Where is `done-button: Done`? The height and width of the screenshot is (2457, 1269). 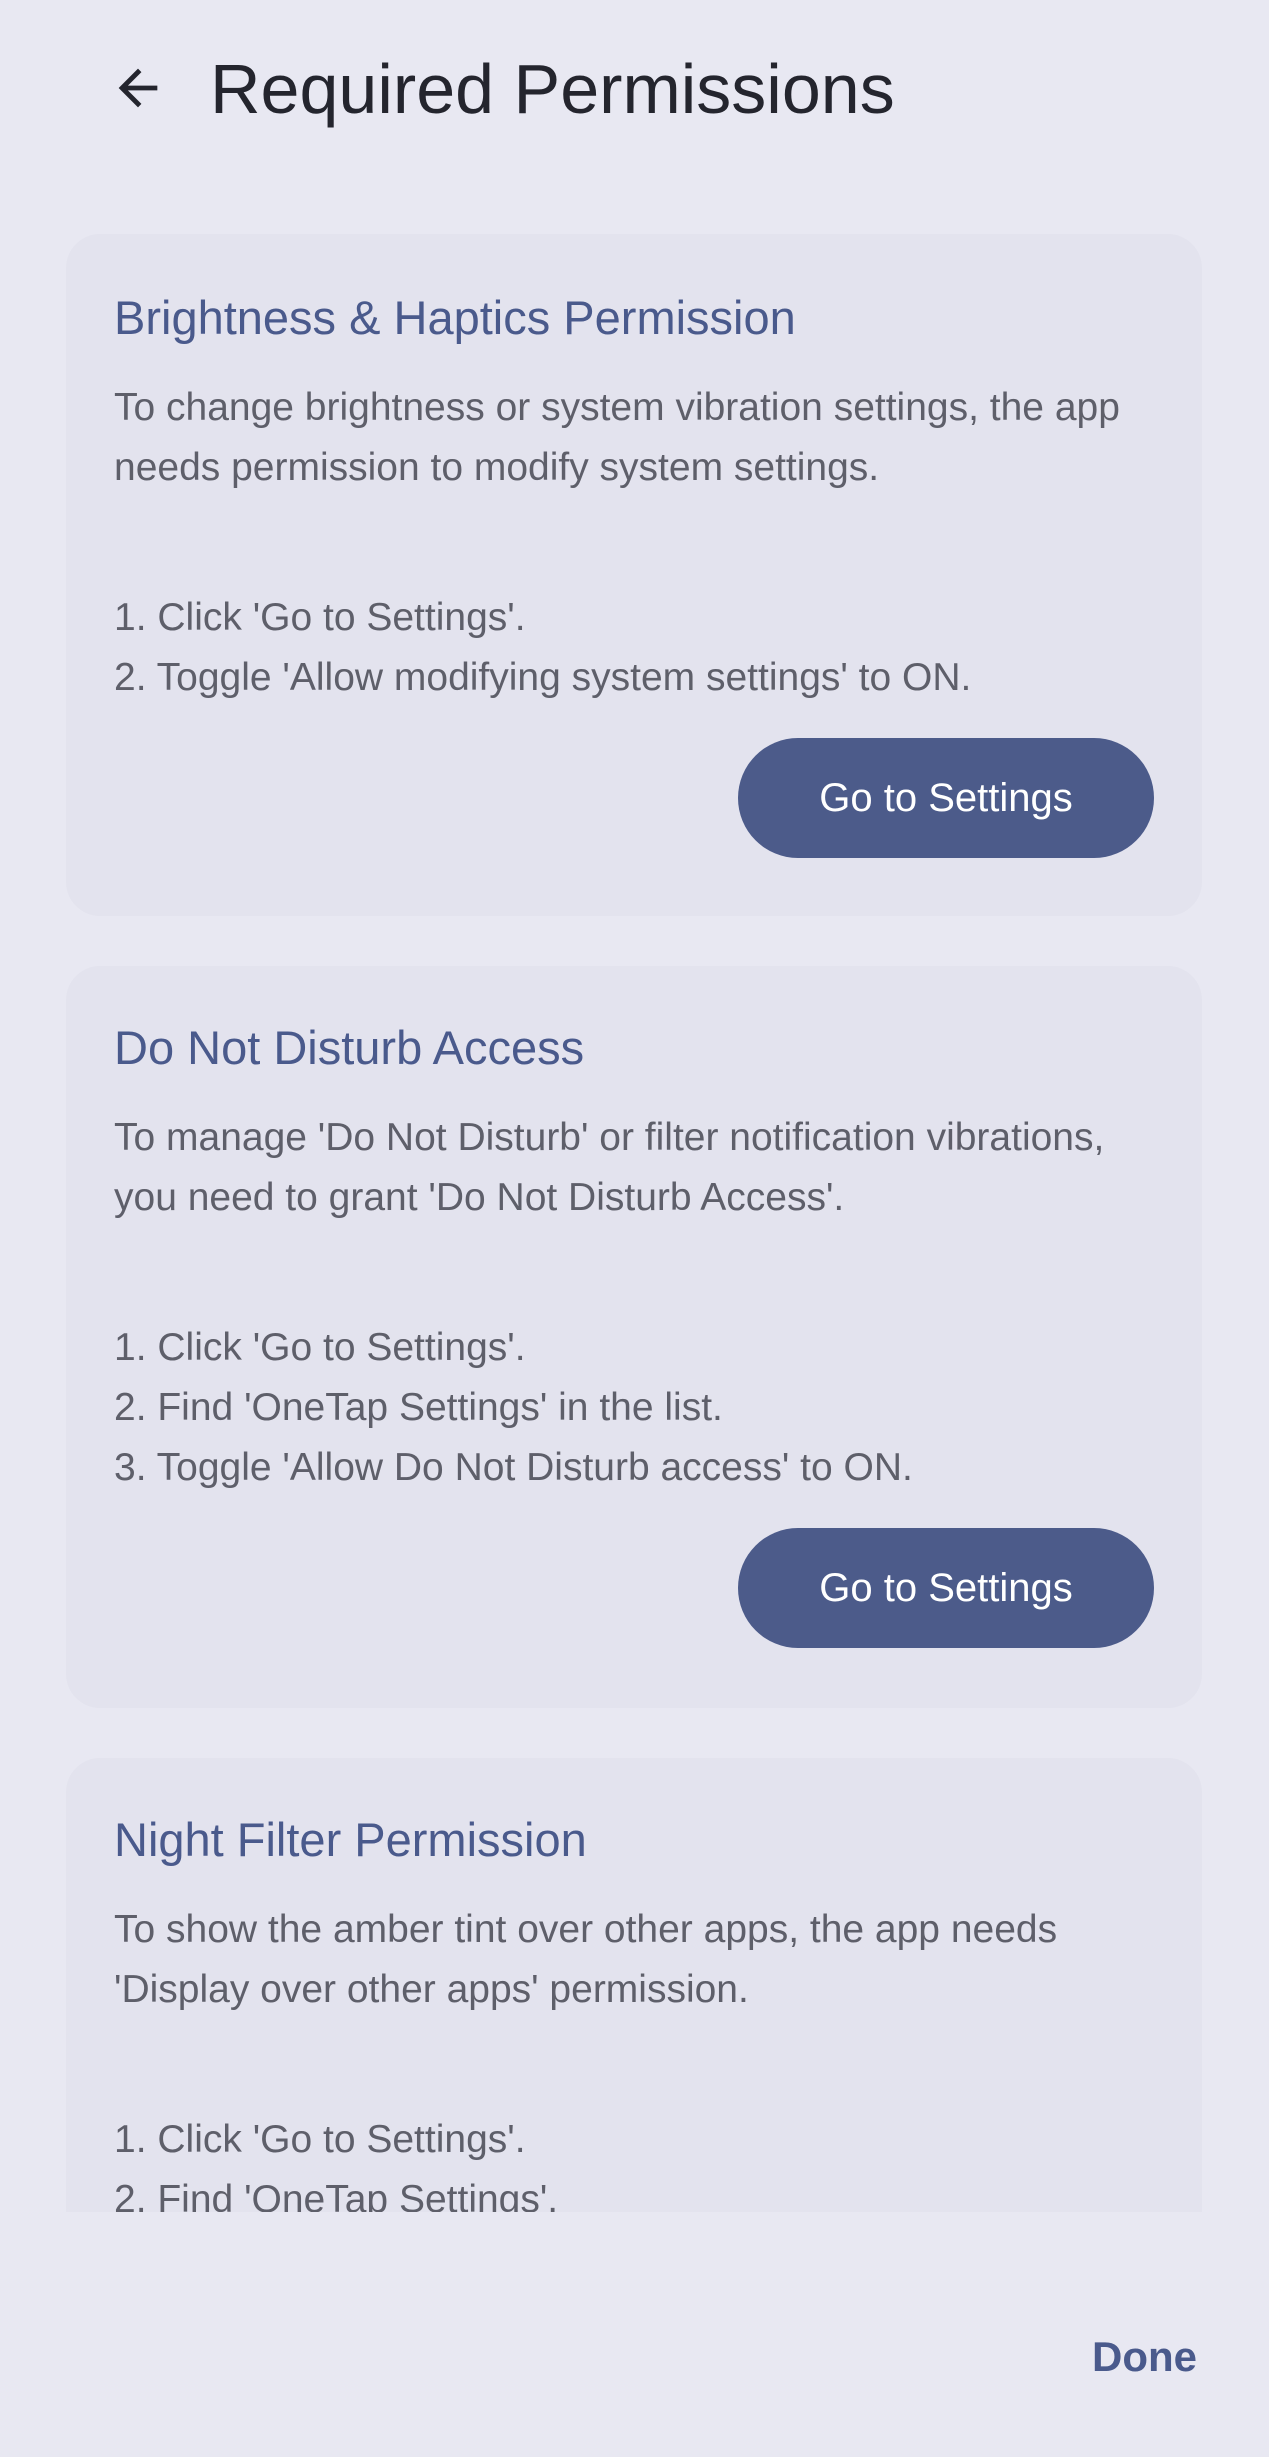
done-button: Done is located at coordinates (1117, 2357).